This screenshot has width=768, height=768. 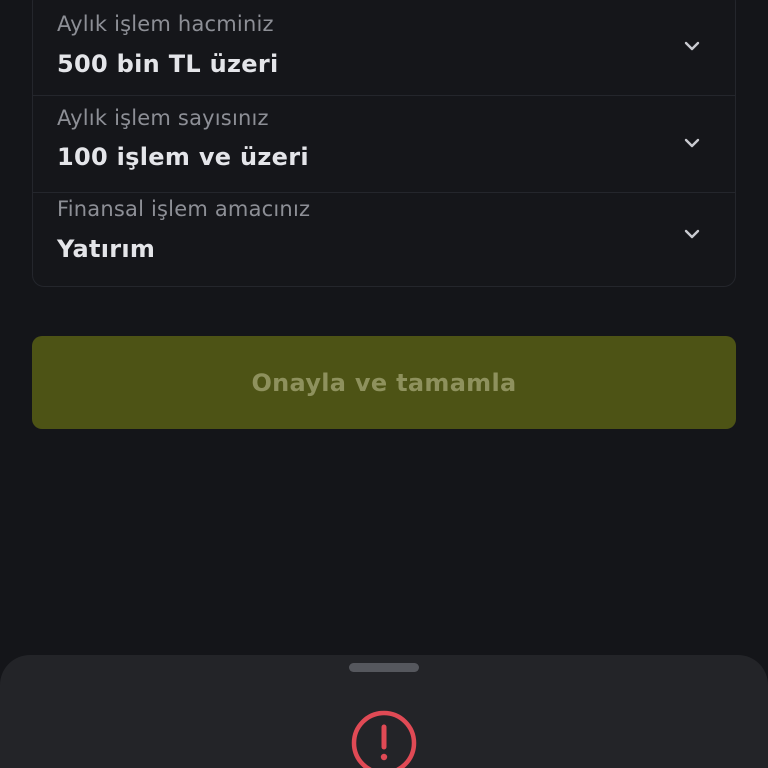 I want to click on monthly-volume-select: Aylık işlem hacminiz 500 bin TL üzeri, so click(x=384, y=48).